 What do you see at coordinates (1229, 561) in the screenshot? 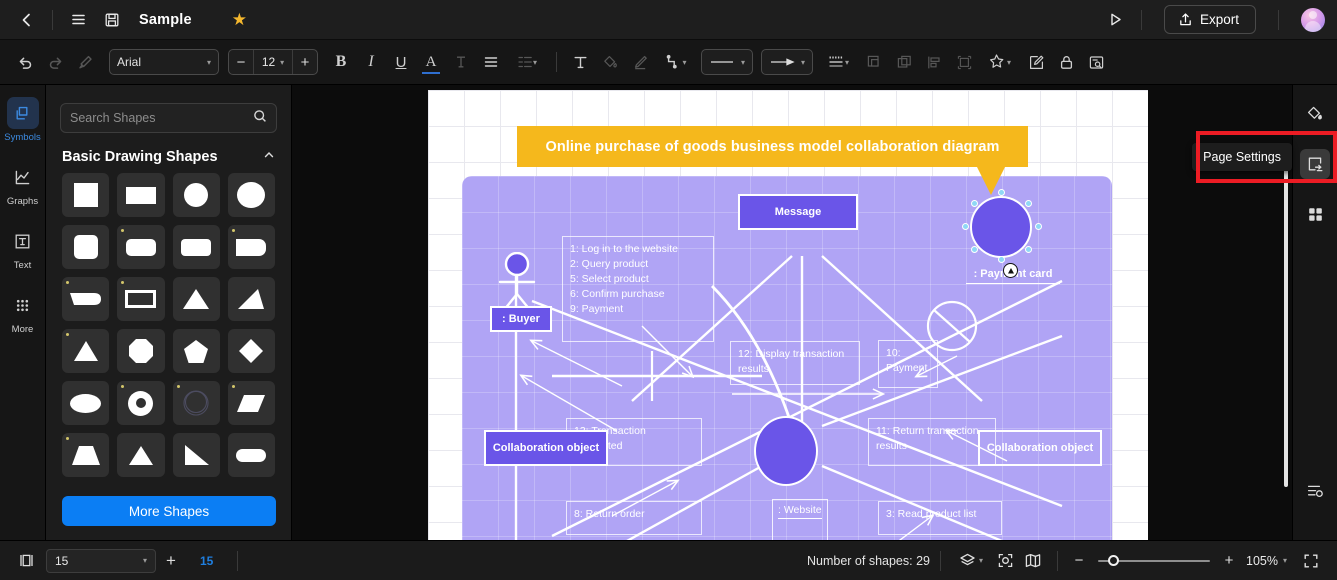
I see `zoom-in-button: +` at bounding box center [1229, 561].